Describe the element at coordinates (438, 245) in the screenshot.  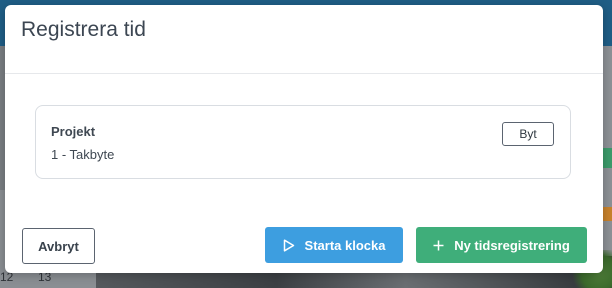
I see `plus-icon` at that location.